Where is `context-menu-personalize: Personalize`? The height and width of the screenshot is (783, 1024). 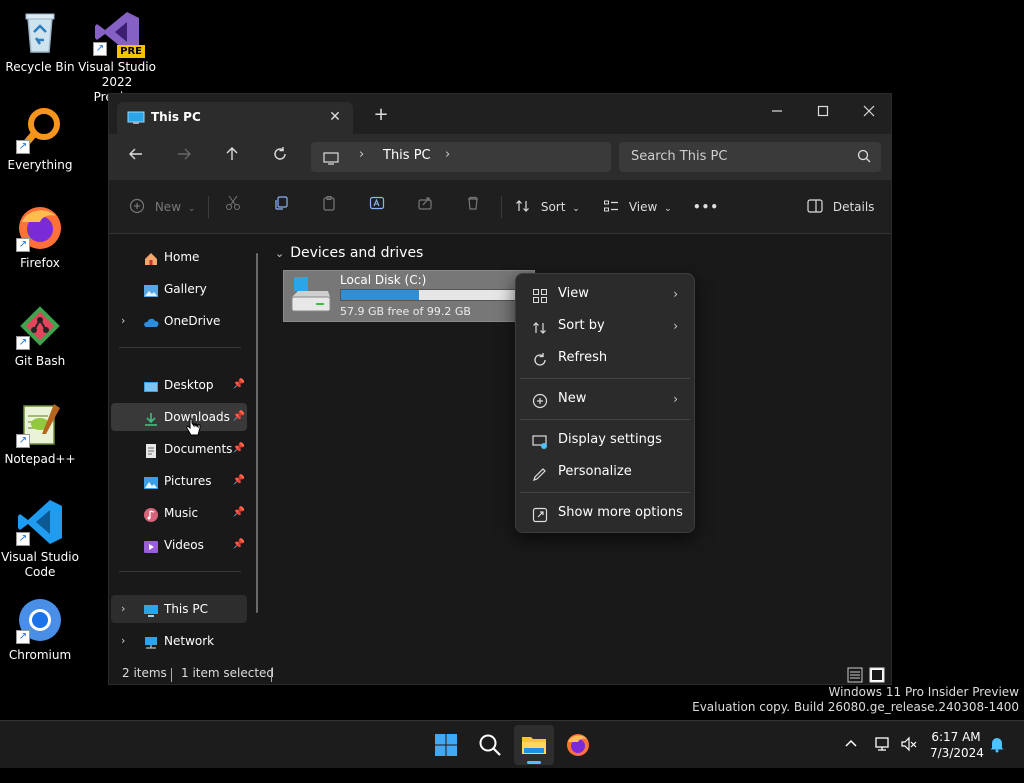 context-menu-personalize: Personalize is located at coordinates (605, 472).